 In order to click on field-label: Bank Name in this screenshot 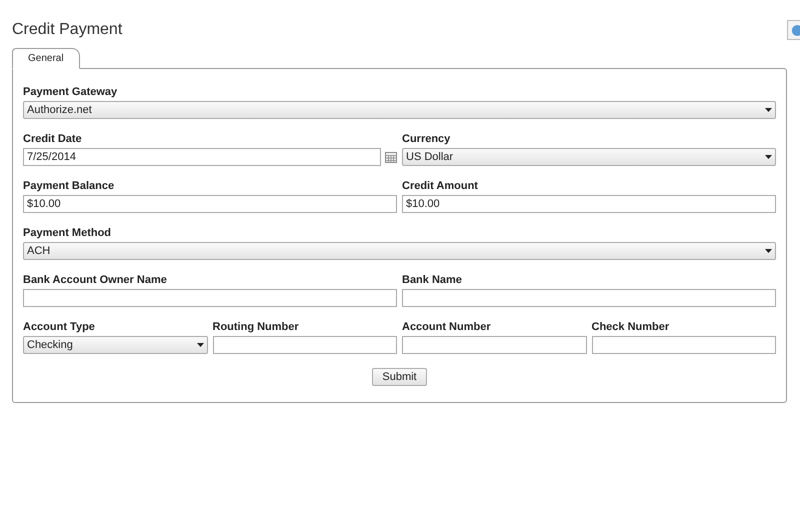, I will do `click(432, 280)`.